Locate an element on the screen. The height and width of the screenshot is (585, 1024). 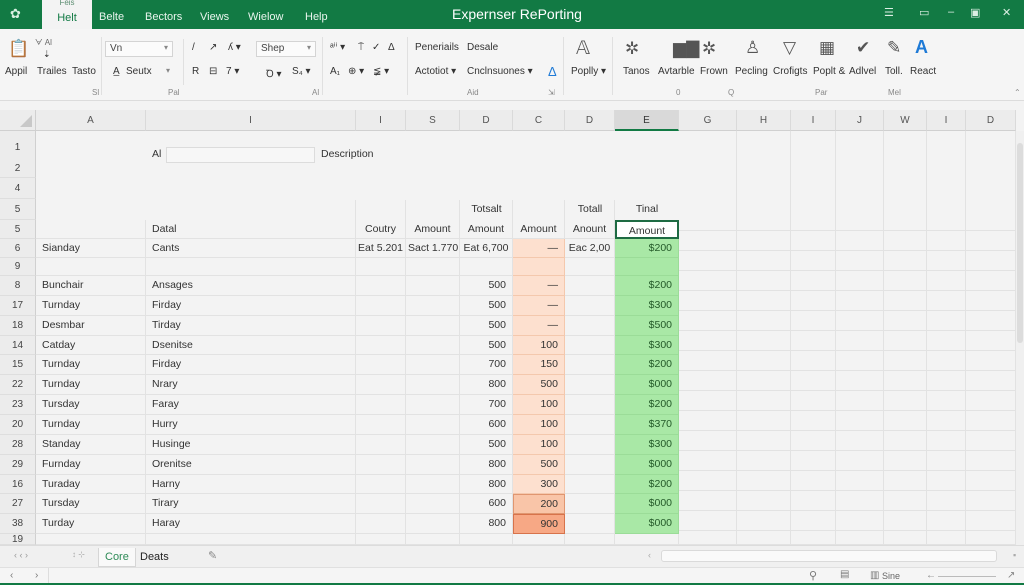
tab-wielow: Wielow is located at coordinates (265, 17).